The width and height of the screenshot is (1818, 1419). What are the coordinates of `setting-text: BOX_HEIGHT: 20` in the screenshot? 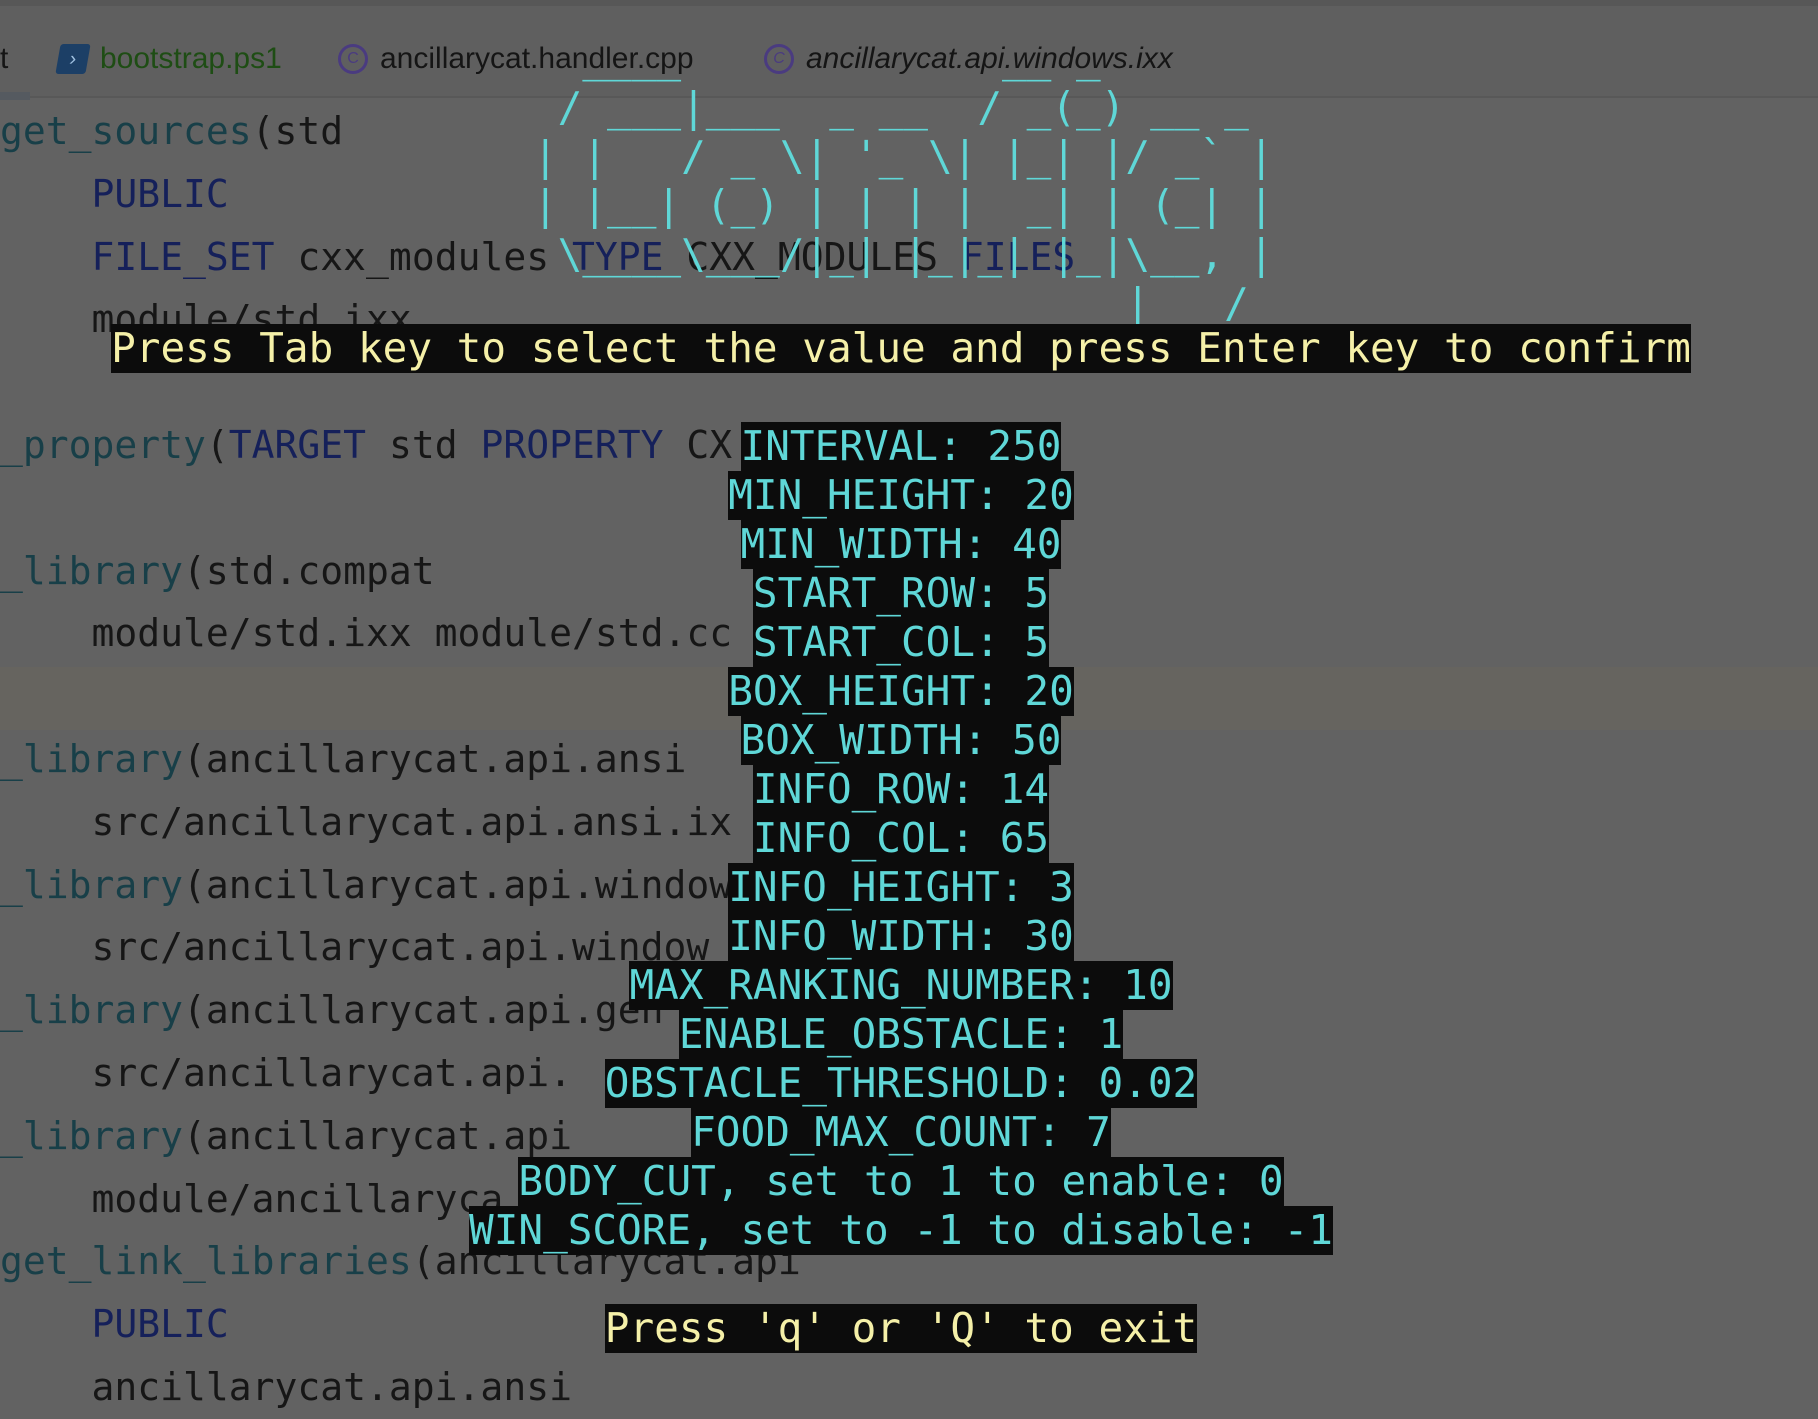 It's located at (901, 691).